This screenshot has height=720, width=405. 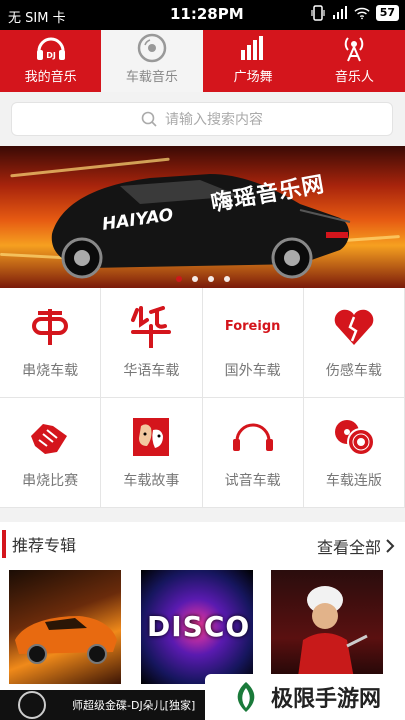 I want to click on performer-album-cover, so click(x=327, y=627).